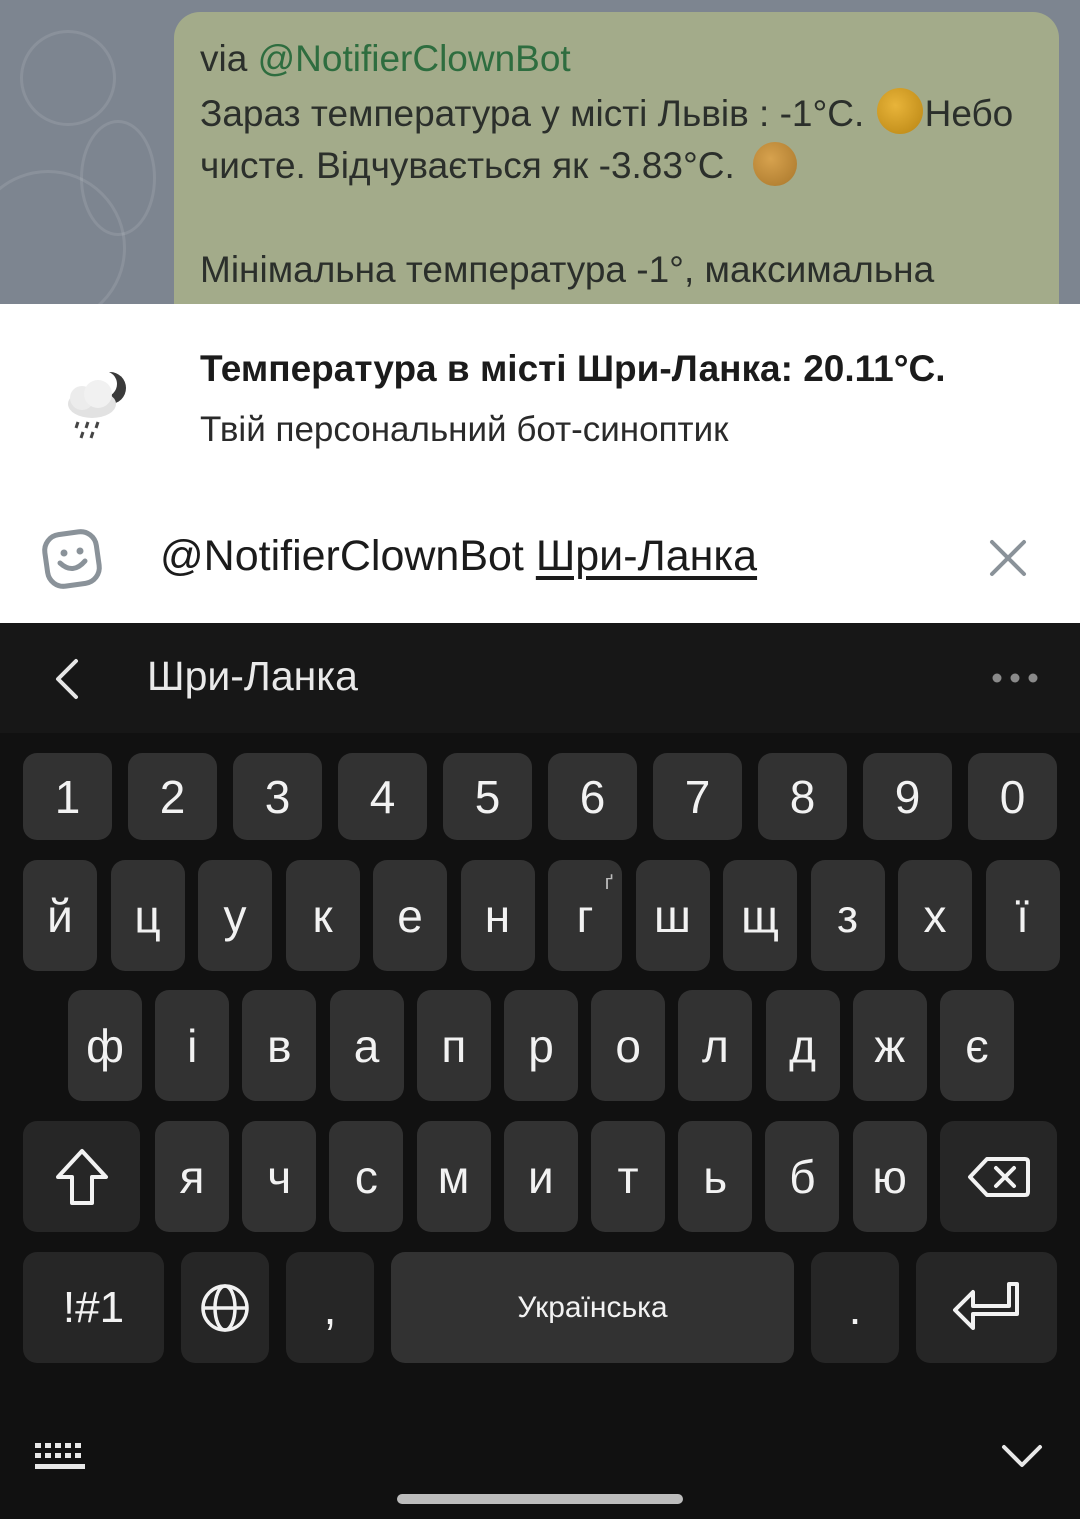 The width and height of the screenshot is (1080, 1519). Describe the element at coordinates (935, 915) in the screenshot. I see `key-х: х` at that location.